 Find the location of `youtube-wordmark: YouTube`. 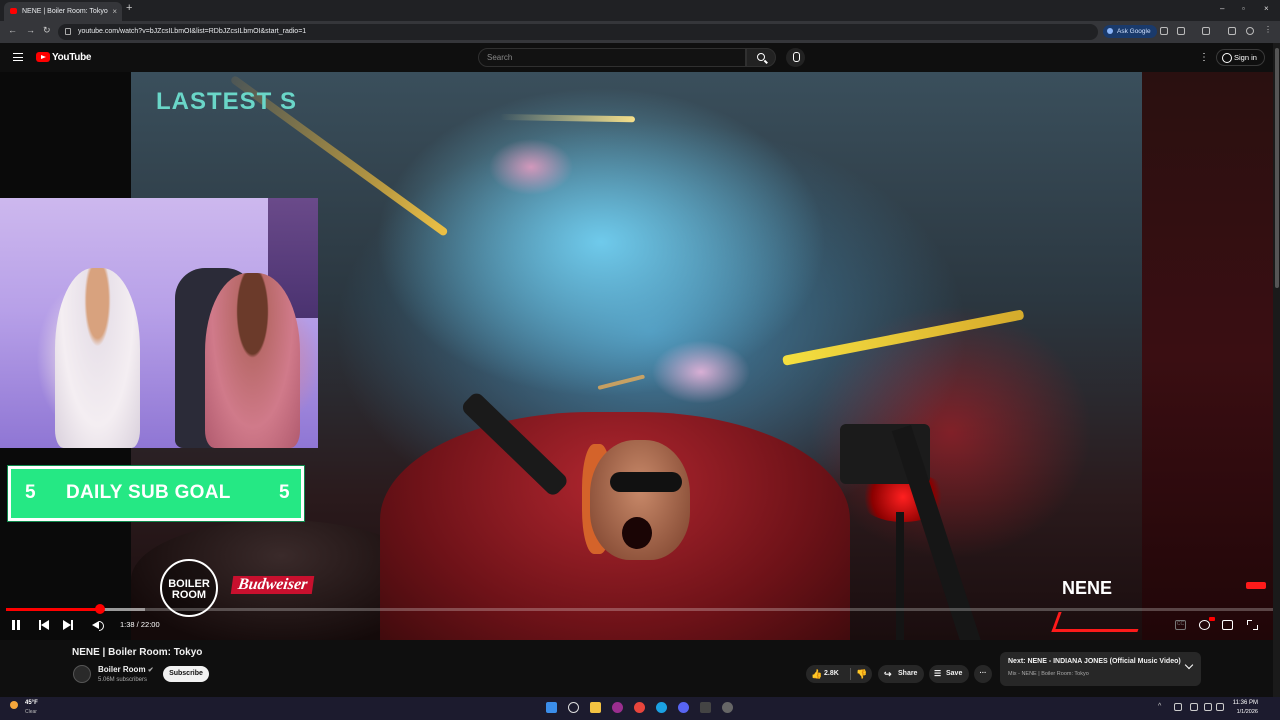

youtube-wordmark: YouTube is located at coordinates (72, 57).